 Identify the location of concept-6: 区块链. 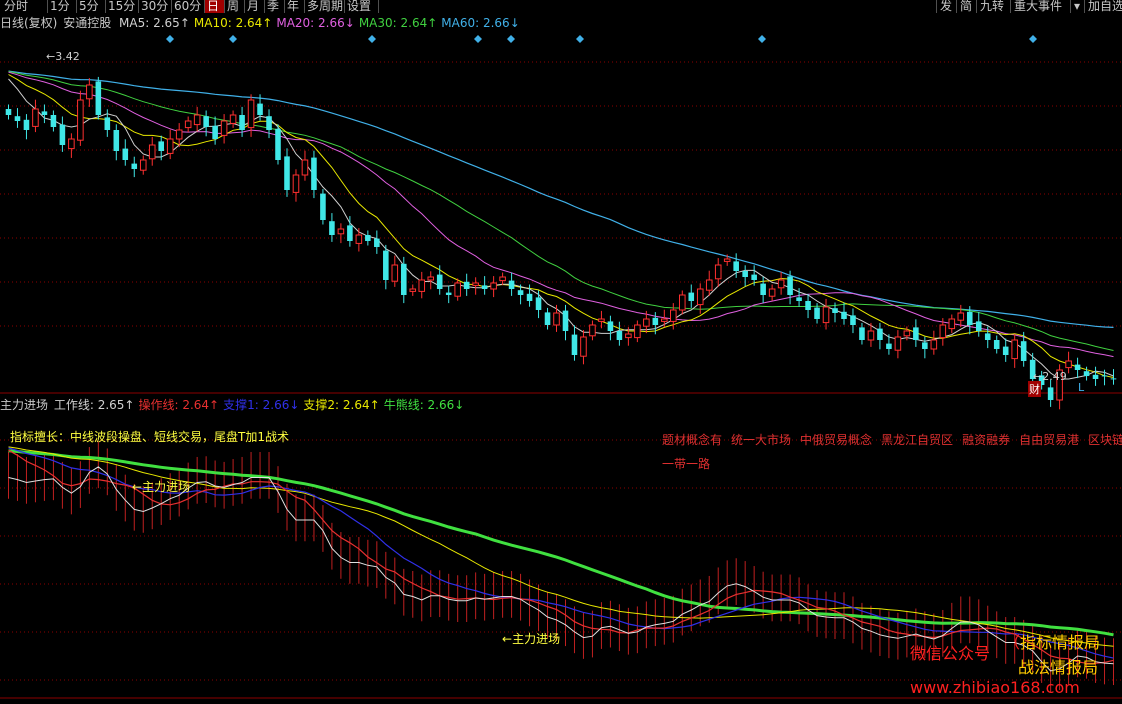
(1105, 440).